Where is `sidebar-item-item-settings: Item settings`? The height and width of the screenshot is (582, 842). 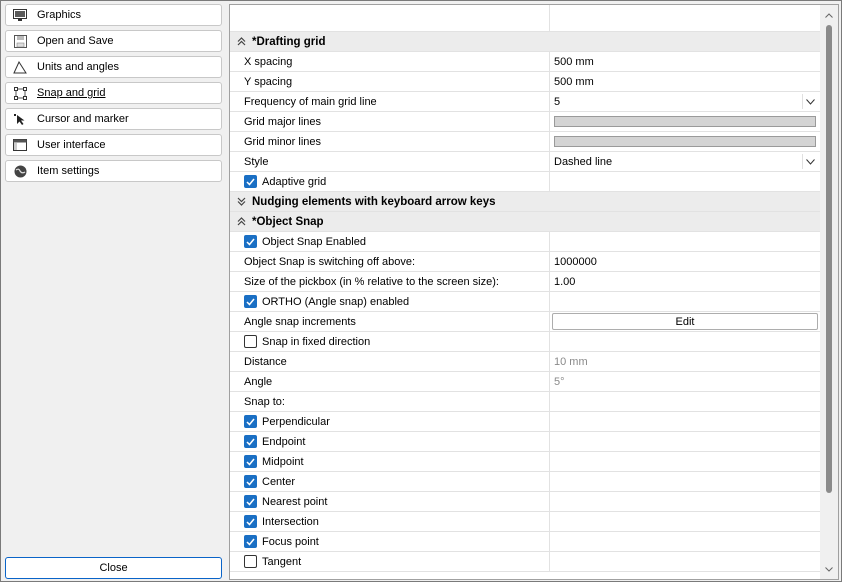
sidebar-item-item-settings: Item settings is located at coordinates (113, 171).